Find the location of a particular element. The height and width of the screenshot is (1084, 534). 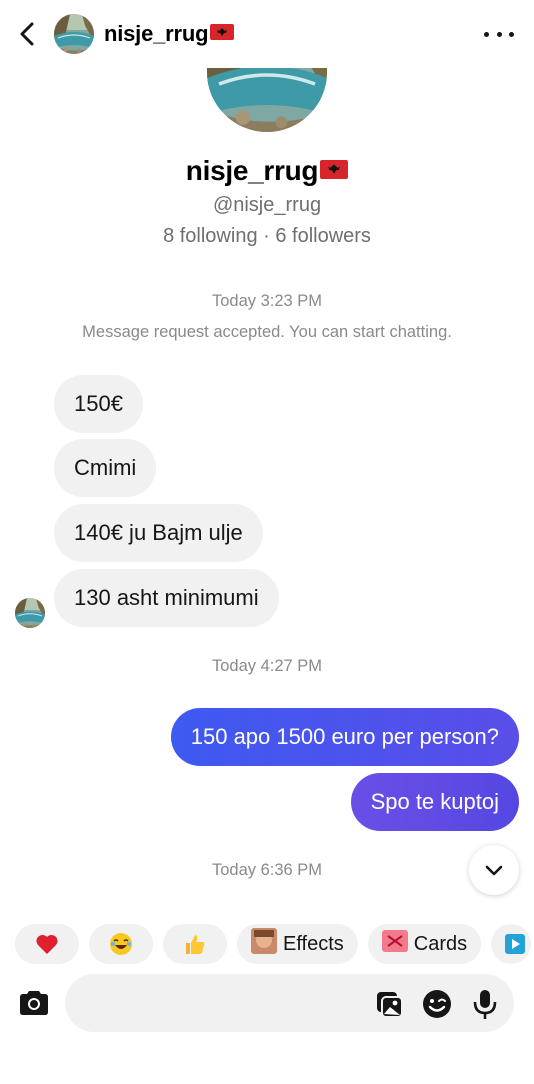

play-icon is located at coordinates (515, 944).